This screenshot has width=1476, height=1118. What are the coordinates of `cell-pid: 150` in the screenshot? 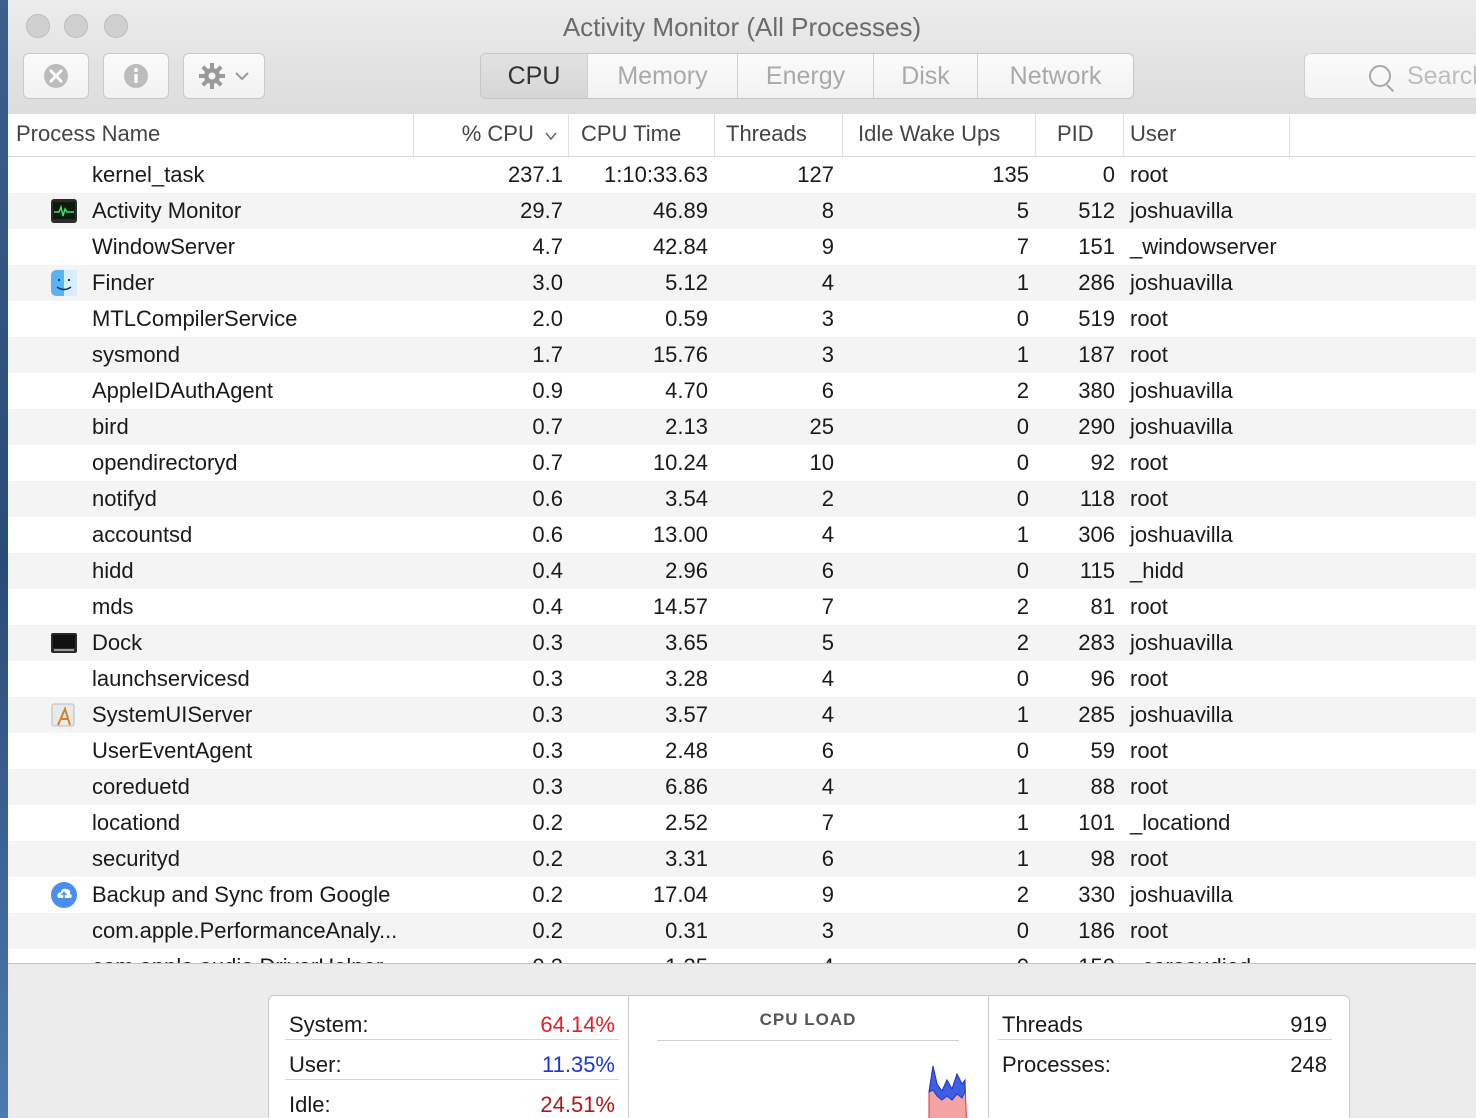 It's located at (1075, 956).